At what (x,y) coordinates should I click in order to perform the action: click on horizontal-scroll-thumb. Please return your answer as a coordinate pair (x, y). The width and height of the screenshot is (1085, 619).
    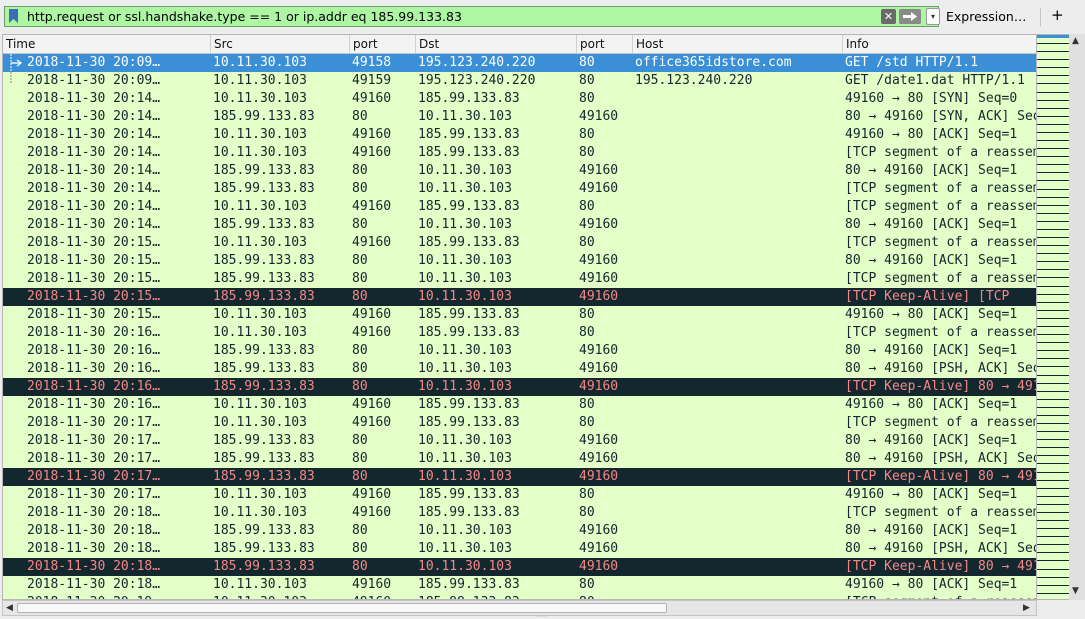
    Looking at the image, I should click on (342, 608).